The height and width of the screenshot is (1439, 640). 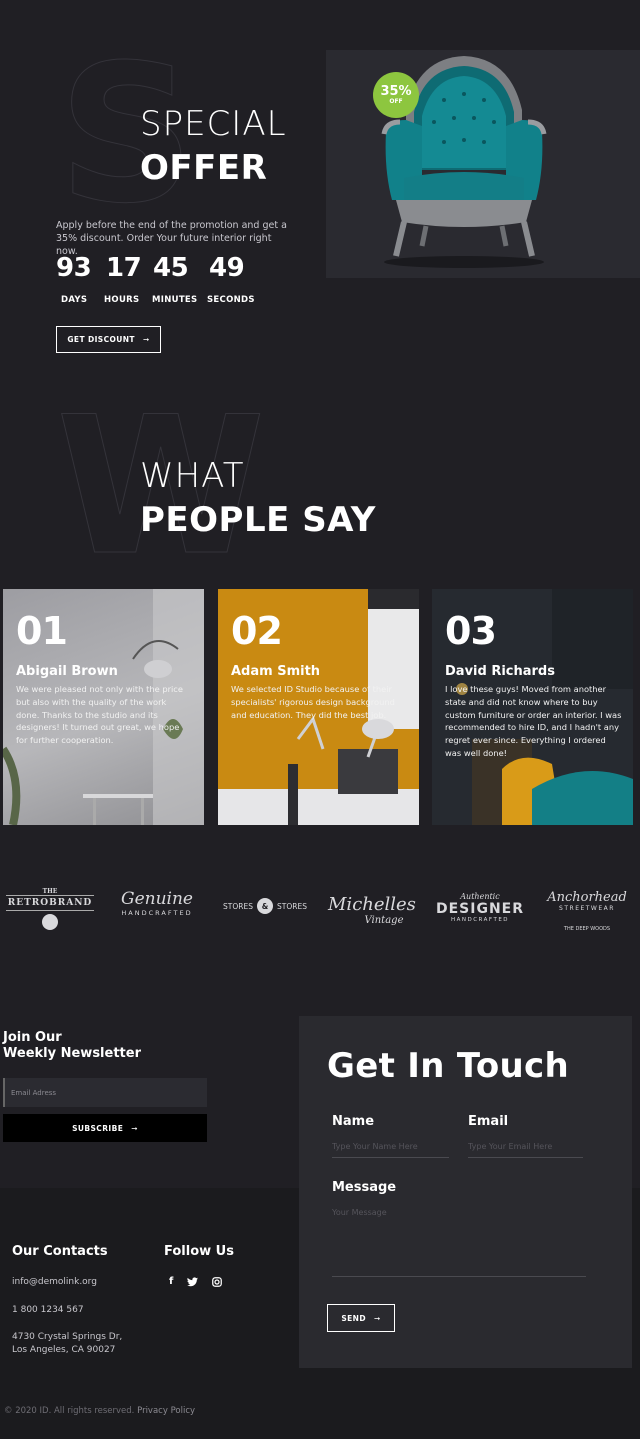 What do you see at coordinates (258, 520) in the screenshot?
I see `testimonials-title-bold: PEOPLE SAY` at bounding box center [258, 520].